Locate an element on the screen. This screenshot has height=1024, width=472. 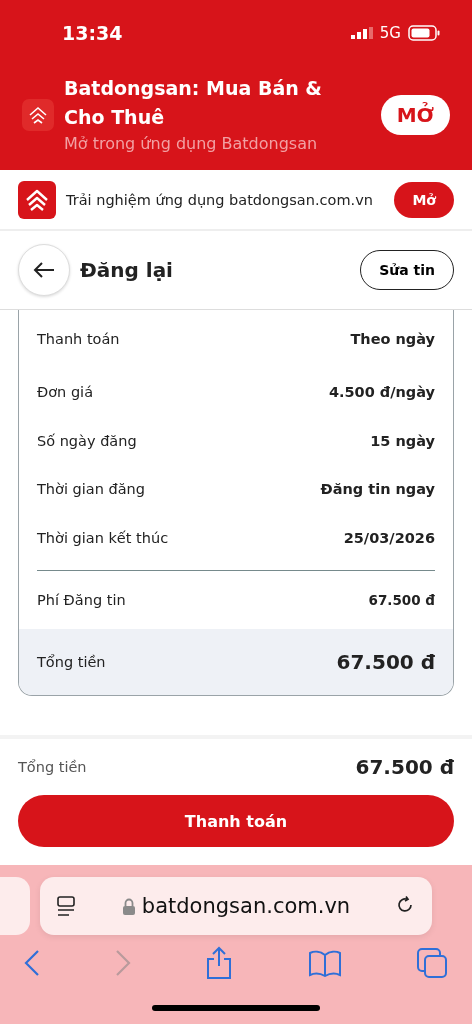
edit-button: Sửa tin is located at coordinates (407, 270).